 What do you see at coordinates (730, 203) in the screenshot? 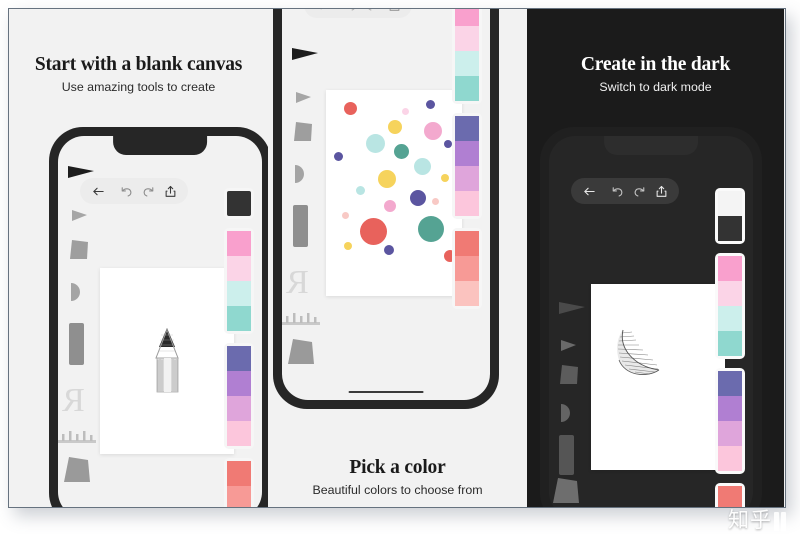
I see `swatch-white` at bounding box center [730, 203].